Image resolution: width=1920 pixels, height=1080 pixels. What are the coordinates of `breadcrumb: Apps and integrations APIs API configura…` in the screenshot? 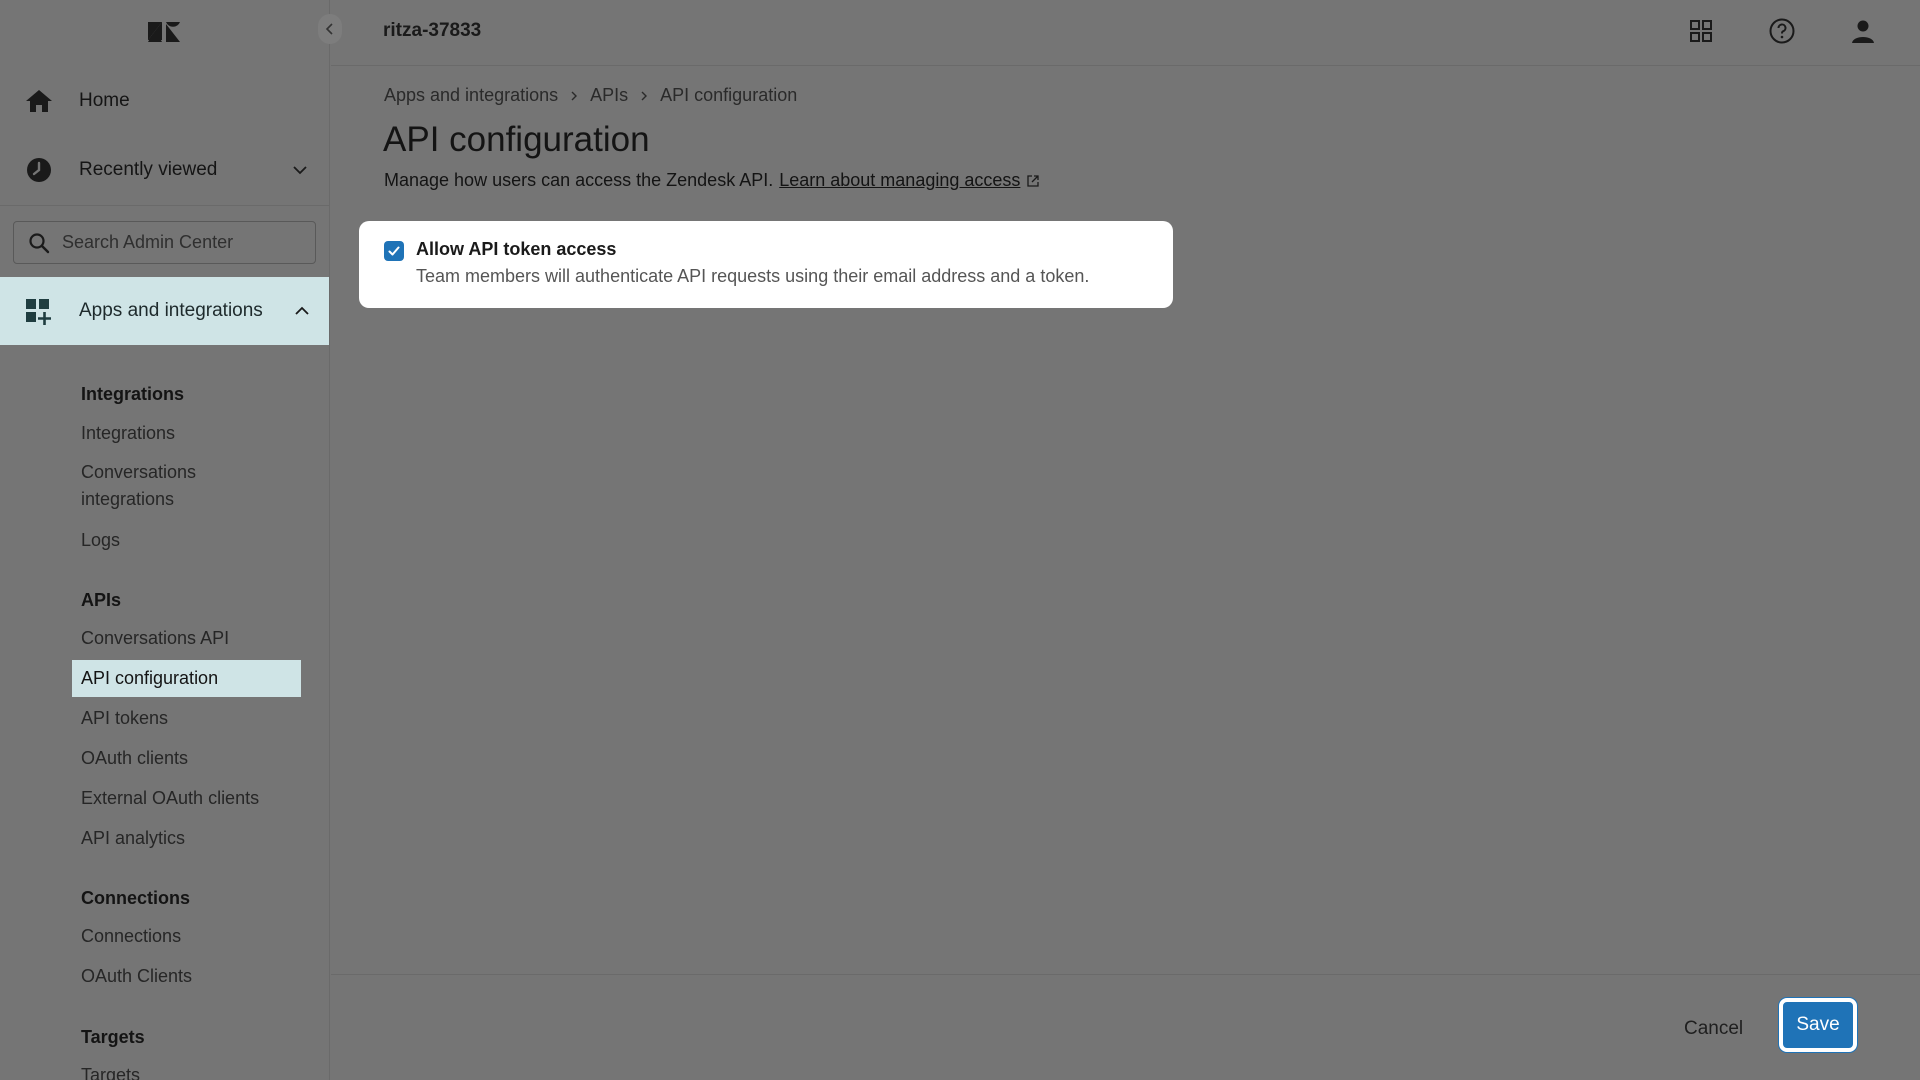 It's located at (590, 95).